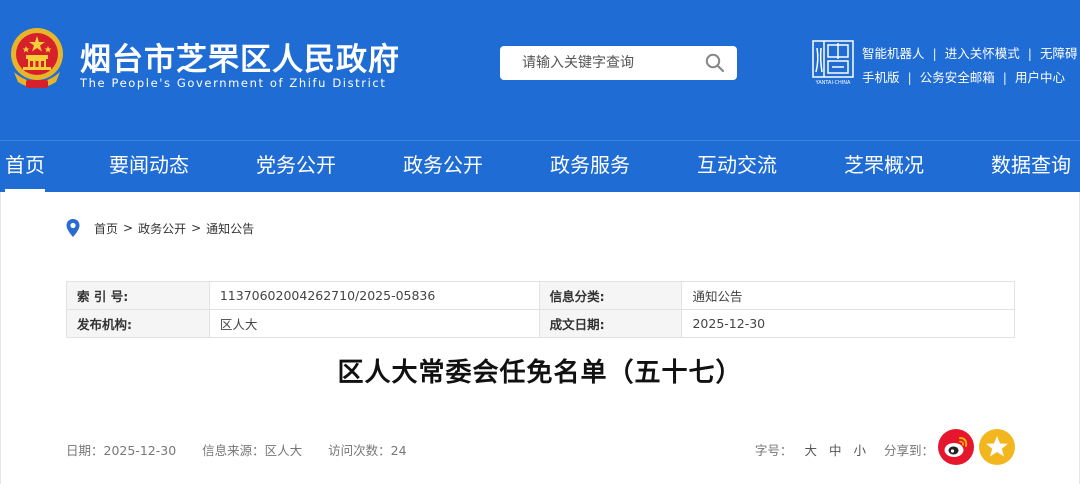 The height and width of the screenshot is (484, 1080). I want to click on share-label: 分享到：, so click(908, 450).